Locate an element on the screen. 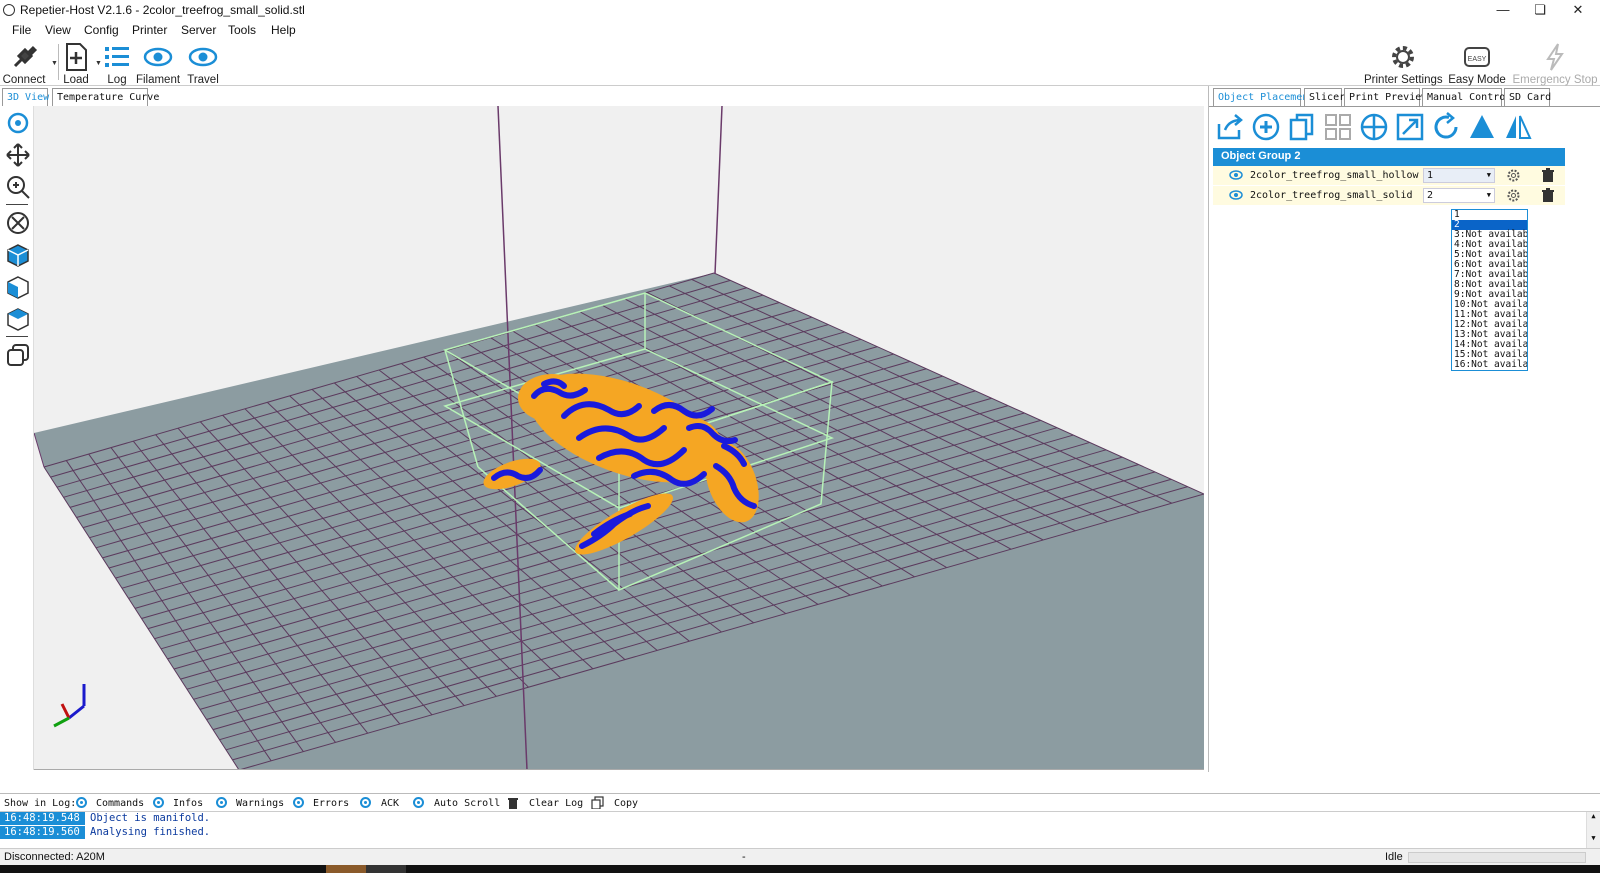  copy-button: Copy is located at coordinates (626, 803).